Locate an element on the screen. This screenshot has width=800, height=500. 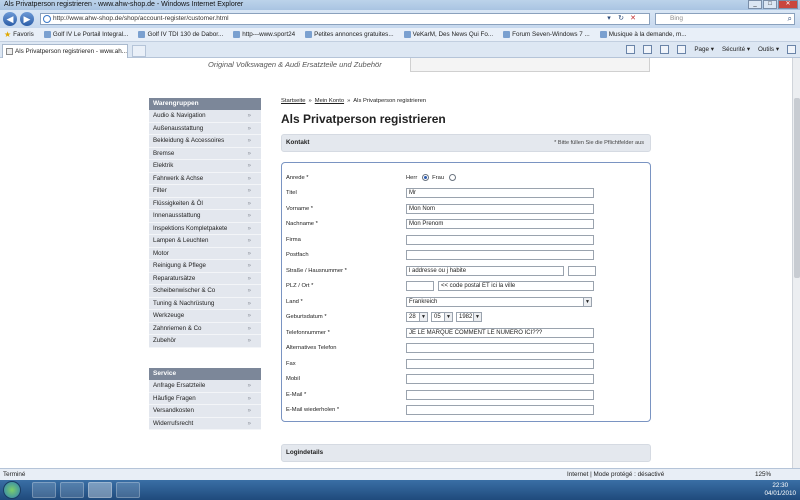
fax-input is located at coordinates (500, 364).